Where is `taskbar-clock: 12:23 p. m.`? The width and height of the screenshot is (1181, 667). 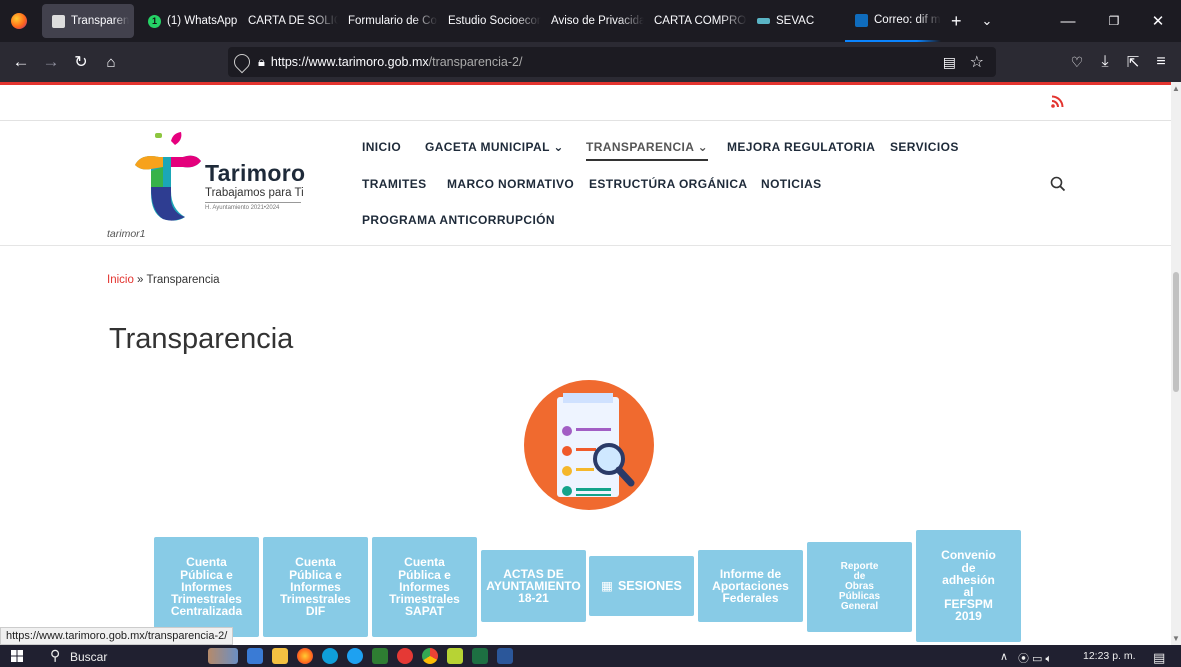
taskbar-clock: 12:23 p. m. is located at coordinates (1109, 656).